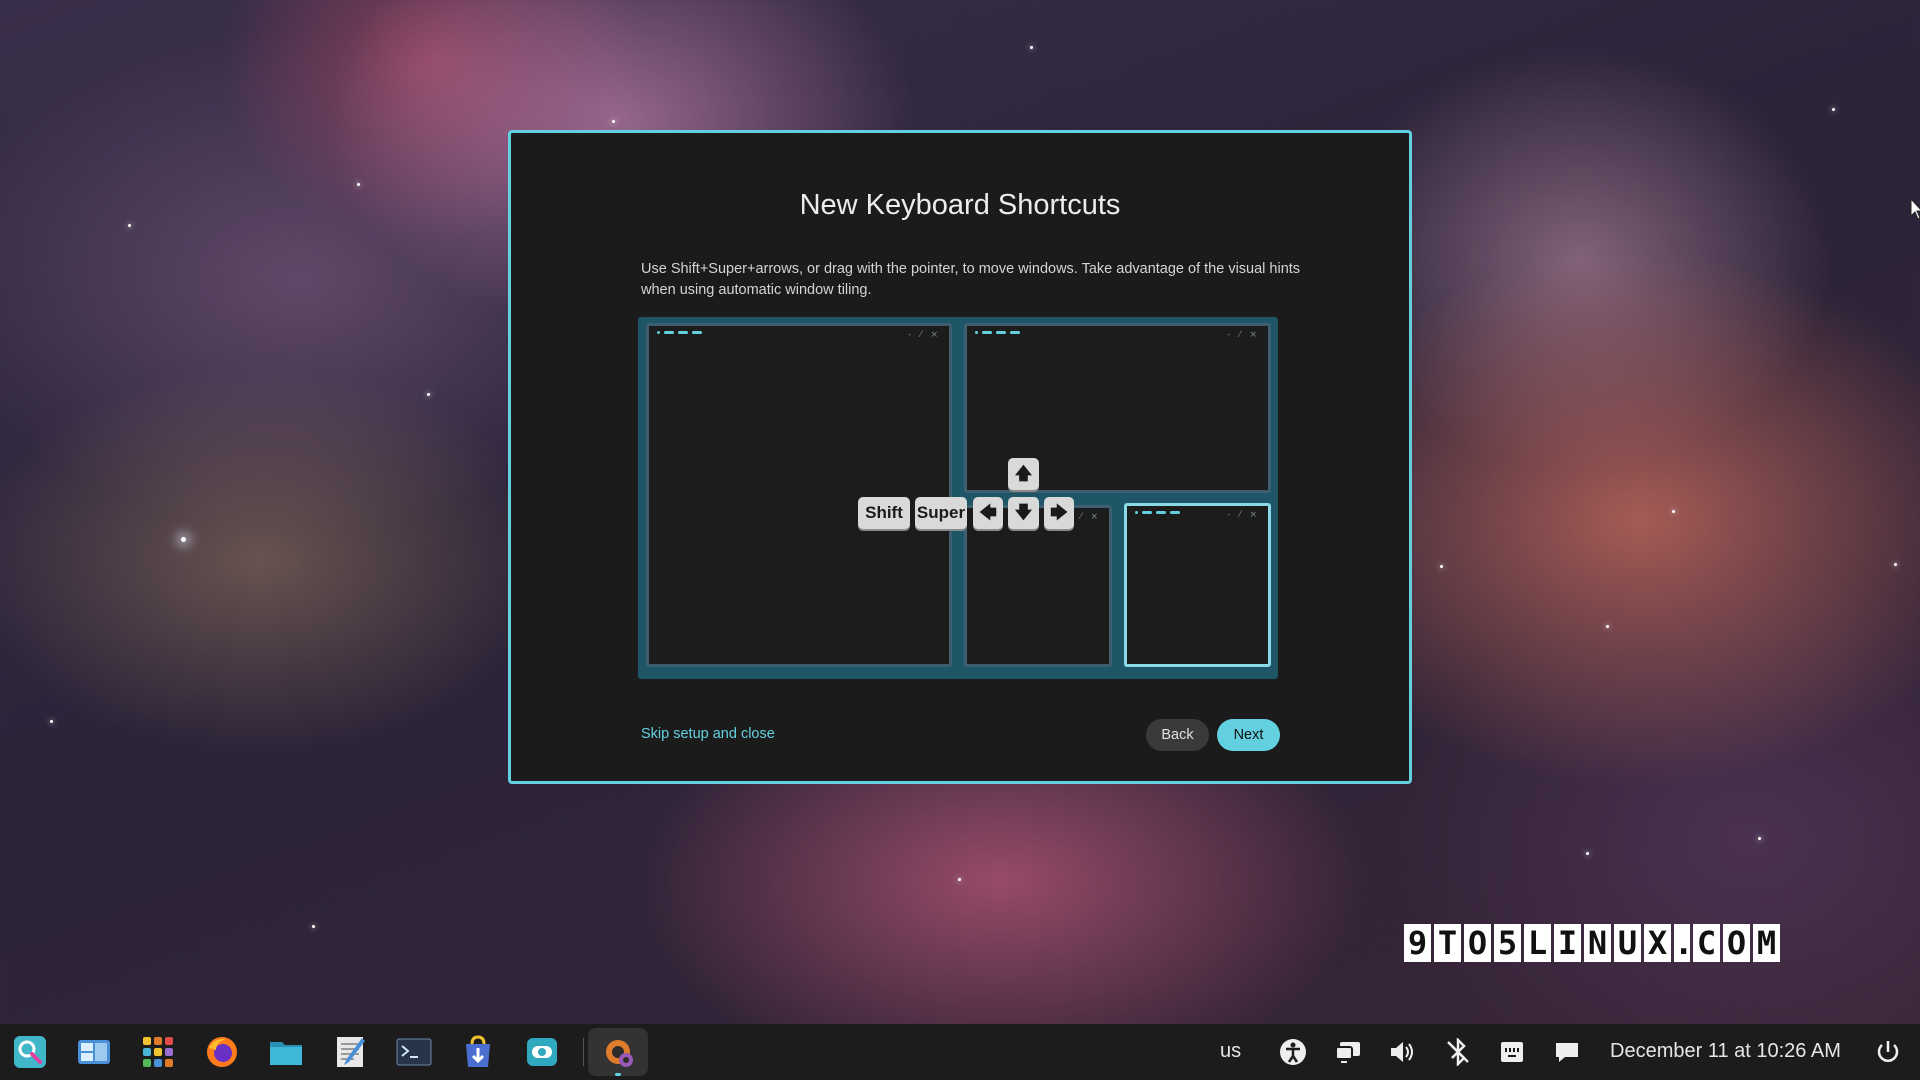 This screenshot has height=1080, width=1920. Describe the element at coordinates (1512, 1052) in the screenshot. I see `network-wired-icon` at that location.